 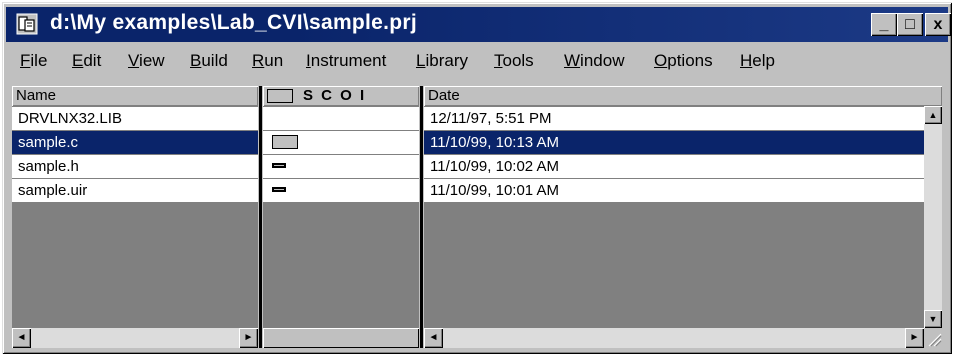 I want to click on project-file-icon, so click(x=27, y=24).